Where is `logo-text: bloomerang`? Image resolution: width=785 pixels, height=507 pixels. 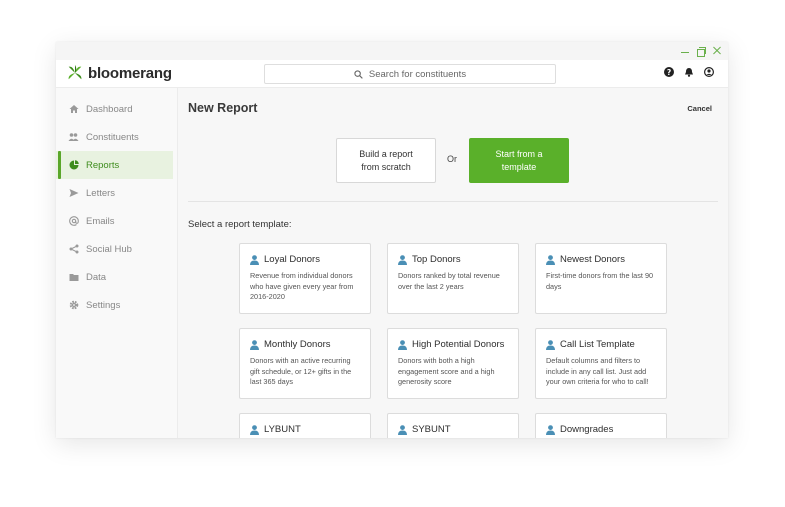 logo-text: bloomerang is located at coordinates (130, 73).